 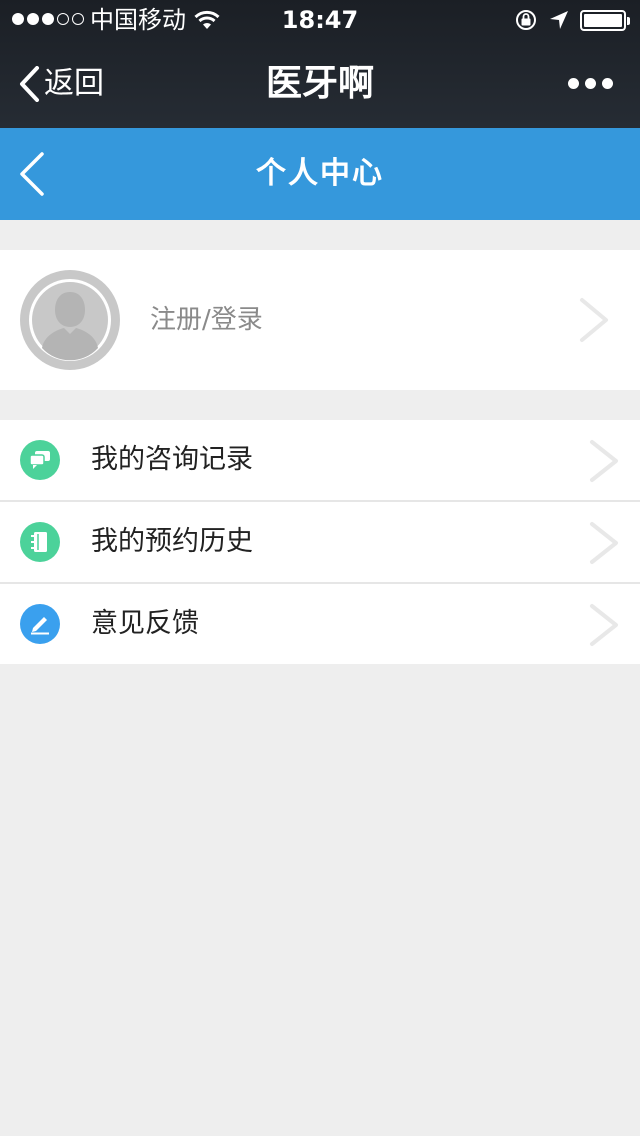 I want to click on more-options-button, so click(x=590, y=83).